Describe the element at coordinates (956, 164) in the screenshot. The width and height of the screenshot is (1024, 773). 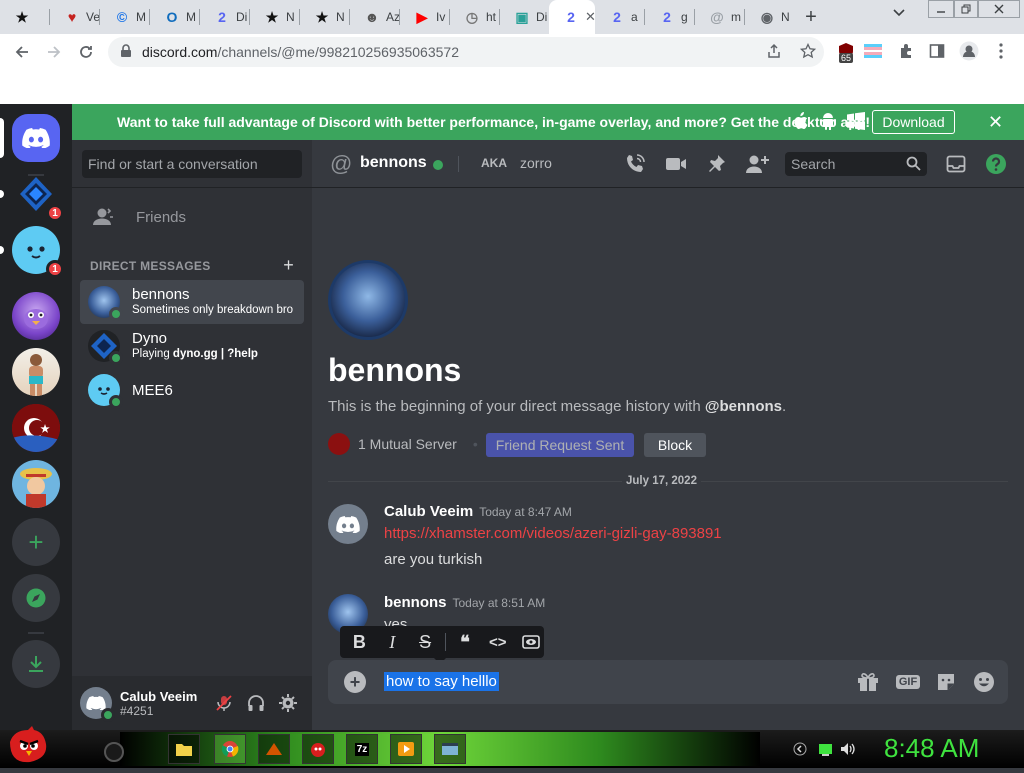
I see `inbox-button` at that location.